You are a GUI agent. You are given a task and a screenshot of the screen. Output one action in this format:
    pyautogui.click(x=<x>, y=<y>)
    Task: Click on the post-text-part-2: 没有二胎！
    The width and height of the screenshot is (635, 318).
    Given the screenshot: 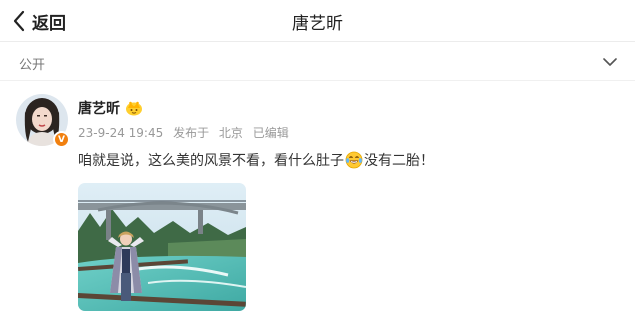 What is the action you would take?
    pyautogui.click(x=399, y=161)
    